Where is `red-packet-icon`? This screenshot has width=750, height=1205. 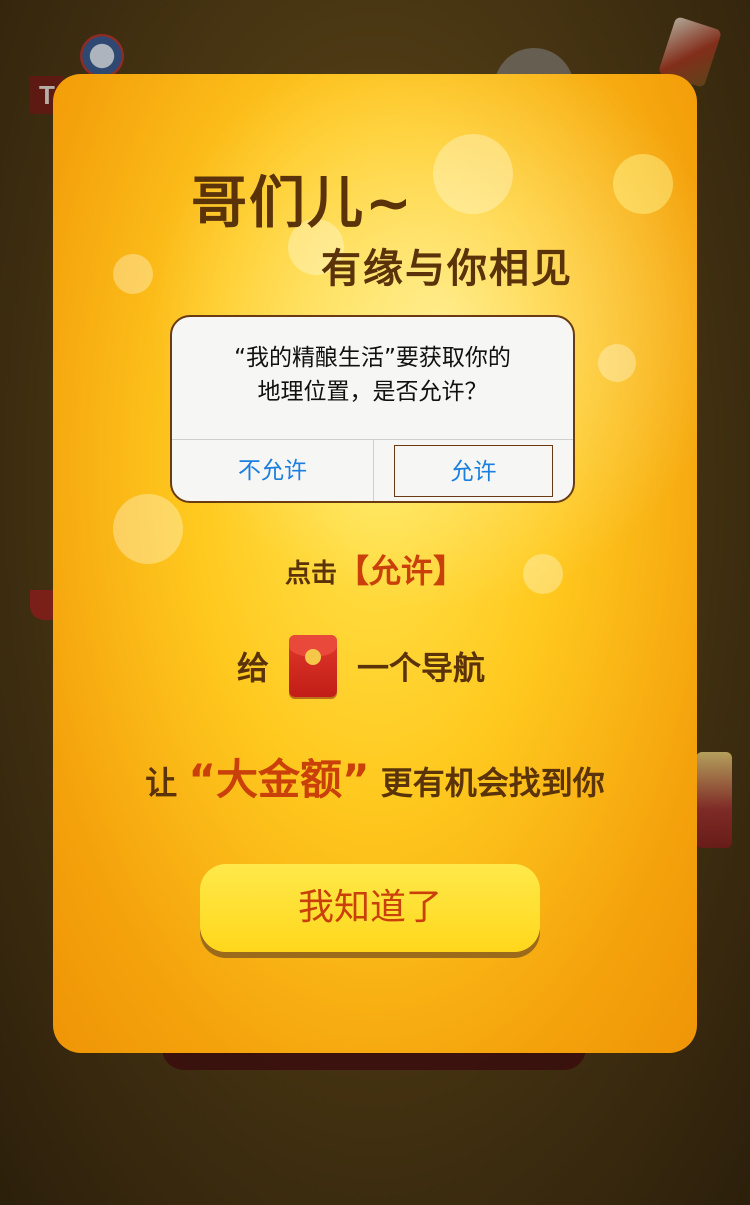
red-packet-icon is located at coordinates (313, 666).